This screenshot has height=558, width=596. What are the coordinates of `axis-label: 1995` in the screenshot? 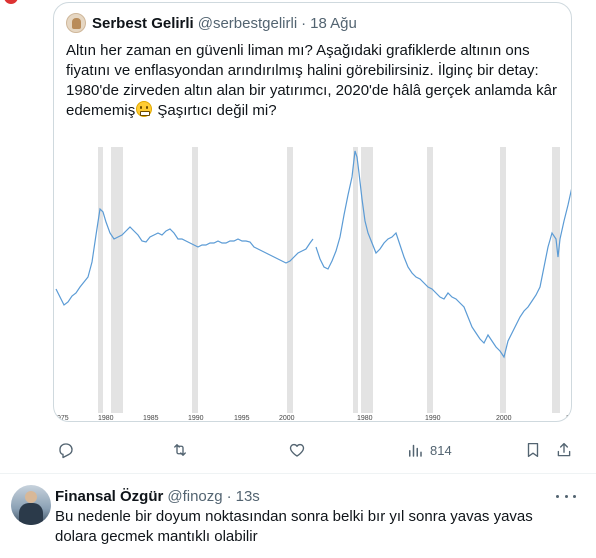 It's located at (242, 418).